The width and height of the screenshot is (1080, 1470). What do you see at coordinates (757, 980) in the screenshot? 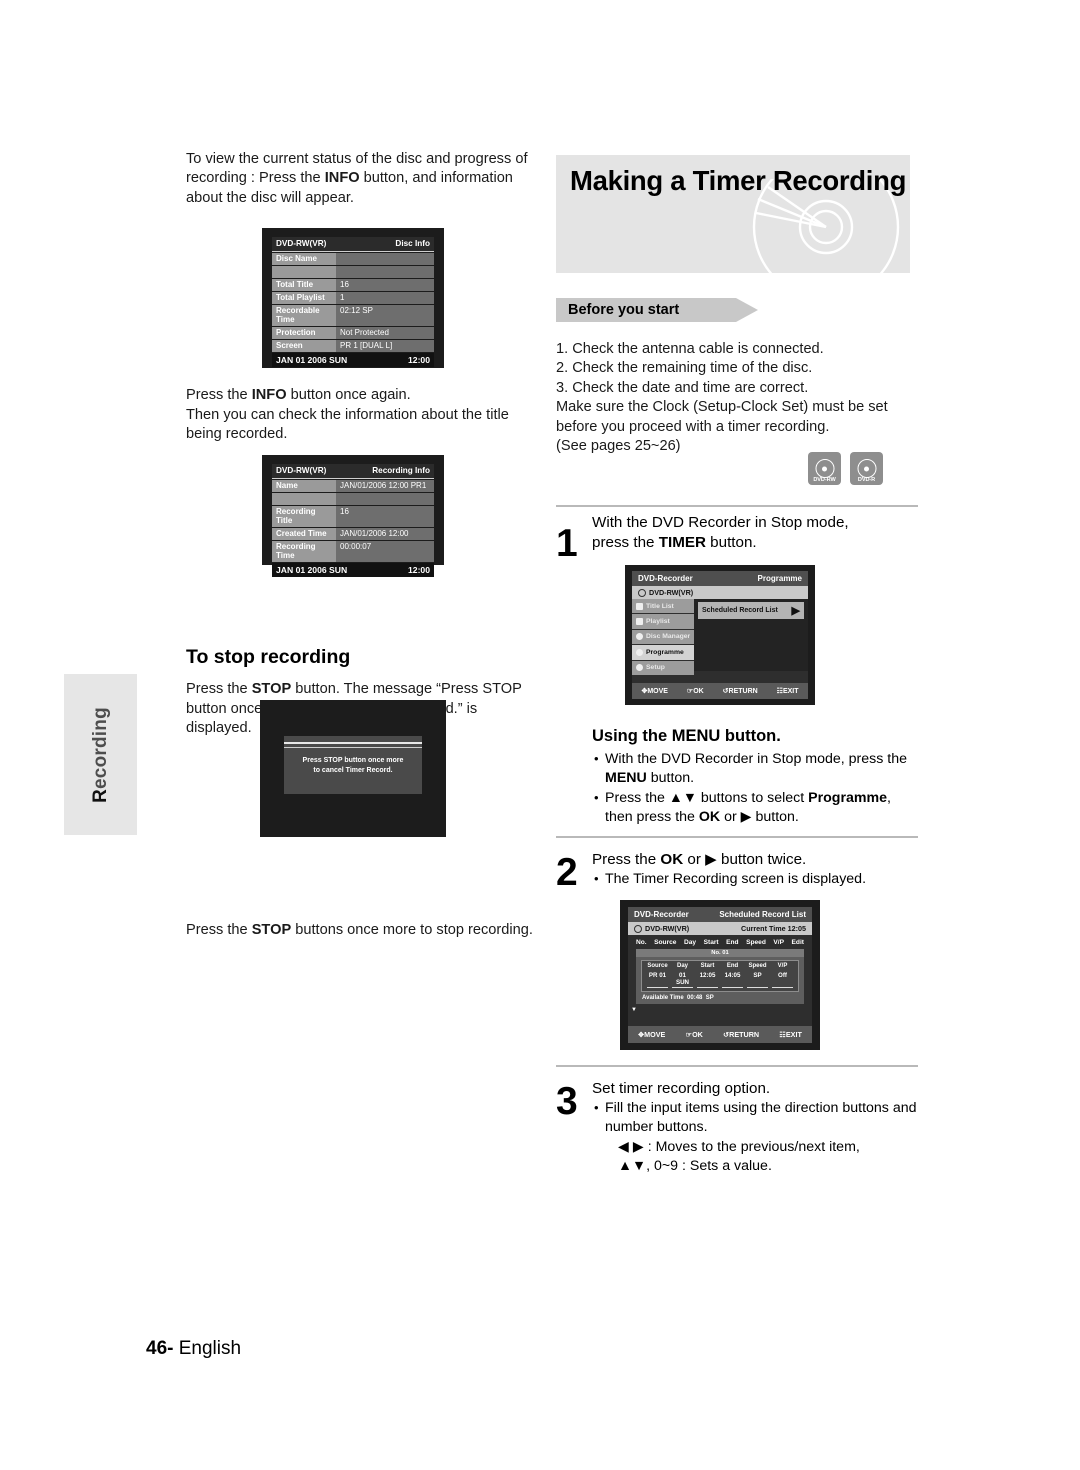
I see `field-speed: SP` at bounding box center [757, 980].